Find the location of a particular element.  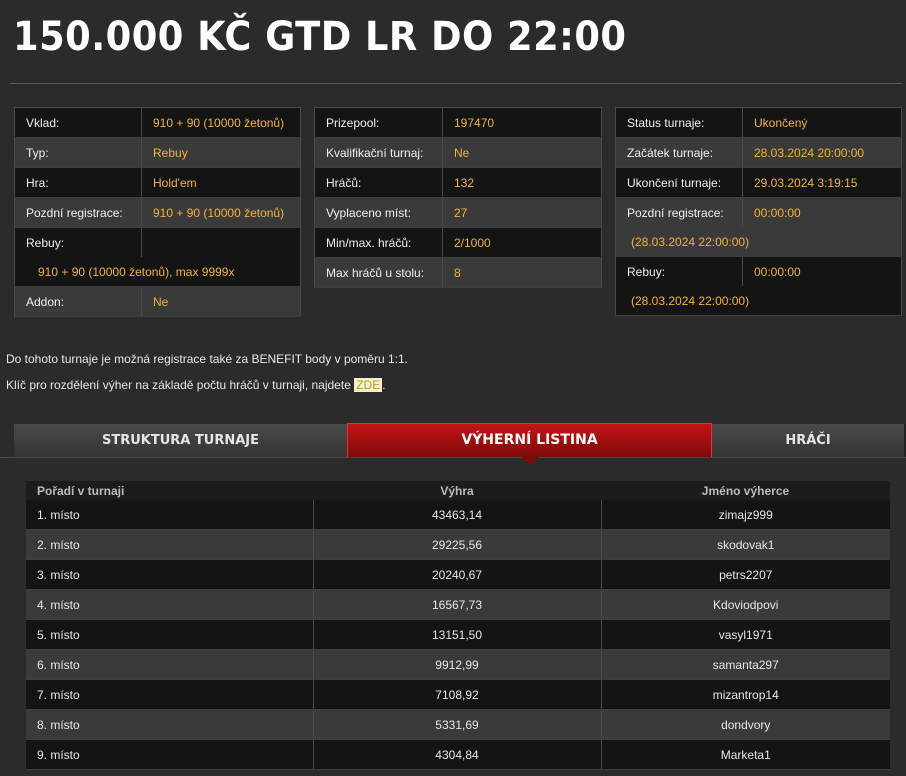

prize-cell: 7108,92 is located at coordinates (457, 694).